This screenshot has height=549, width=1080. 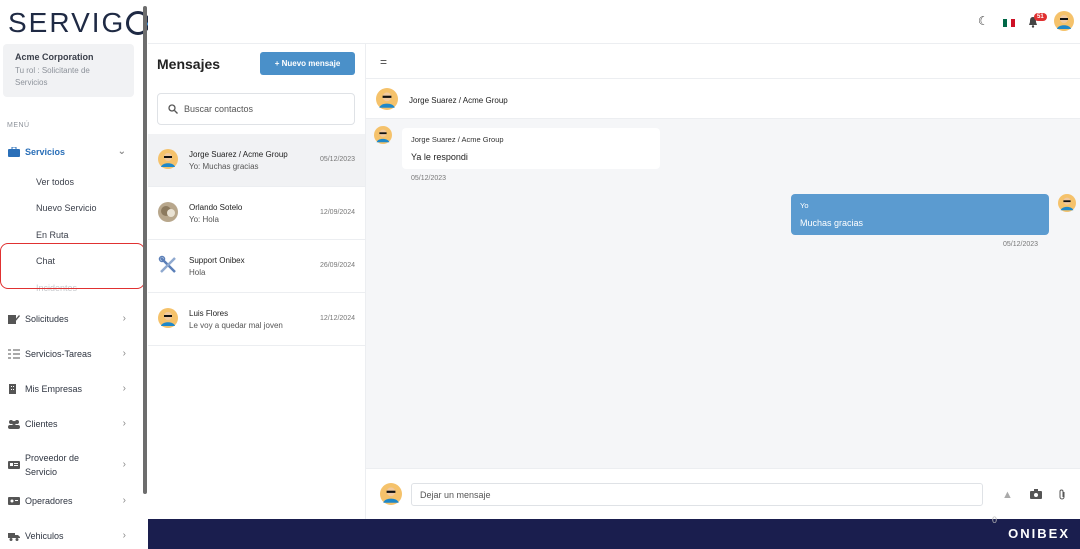 I want to click on sidebar-item-label: Servicios-Tareas, so click(x=58, y=354).